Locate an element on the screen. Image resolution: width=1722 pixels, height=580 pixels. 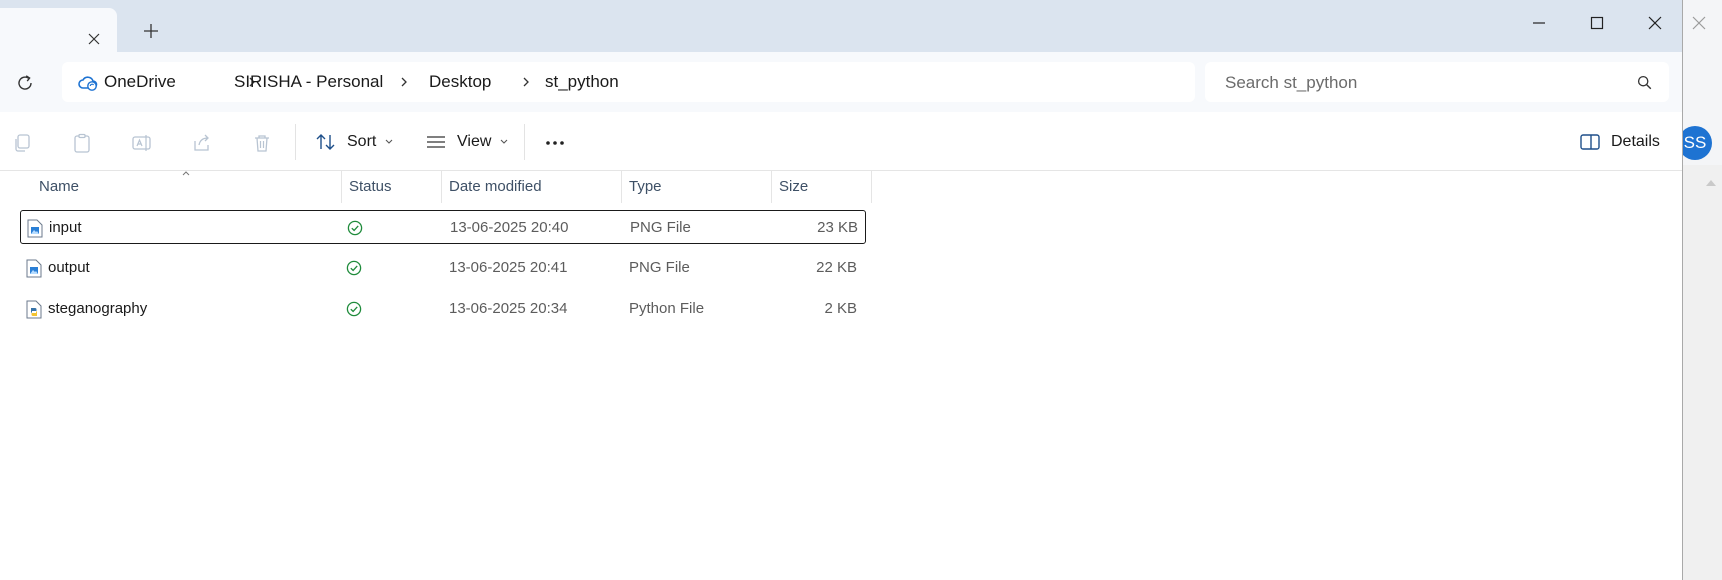
sort-label: Sort is located at coordinates (362, 141).